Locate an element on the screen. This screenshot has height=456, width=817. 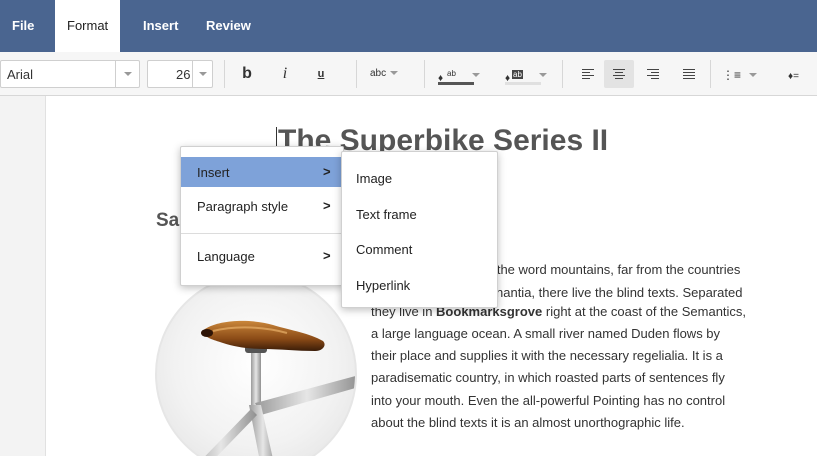
context-item-label: Language is located at coordinates (226, 256).